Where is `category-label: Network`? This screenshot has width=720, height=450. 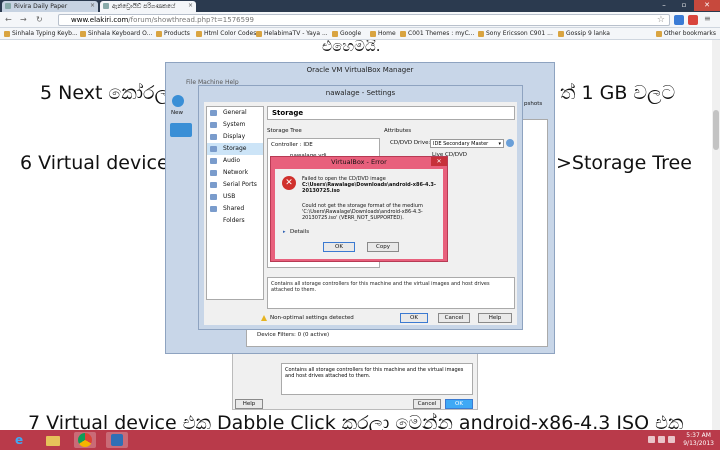
category-label: Network is located at coordinates (236, 172).